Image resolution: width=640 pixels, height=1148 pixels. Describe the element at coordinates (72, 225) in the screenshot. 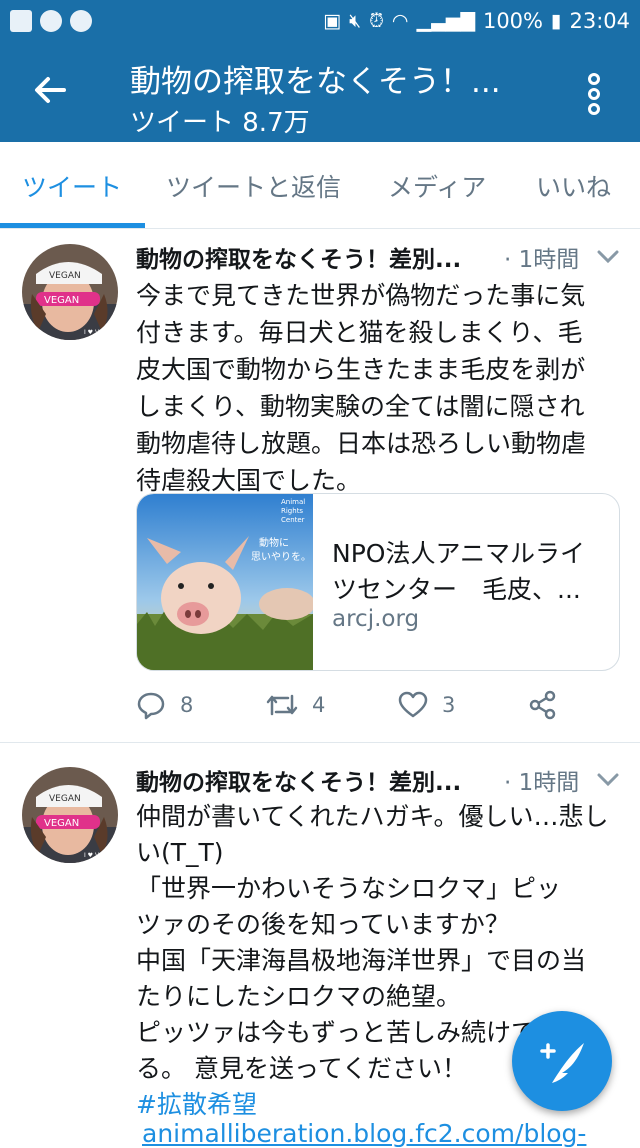

I see `active-tab-indicator` at that location.